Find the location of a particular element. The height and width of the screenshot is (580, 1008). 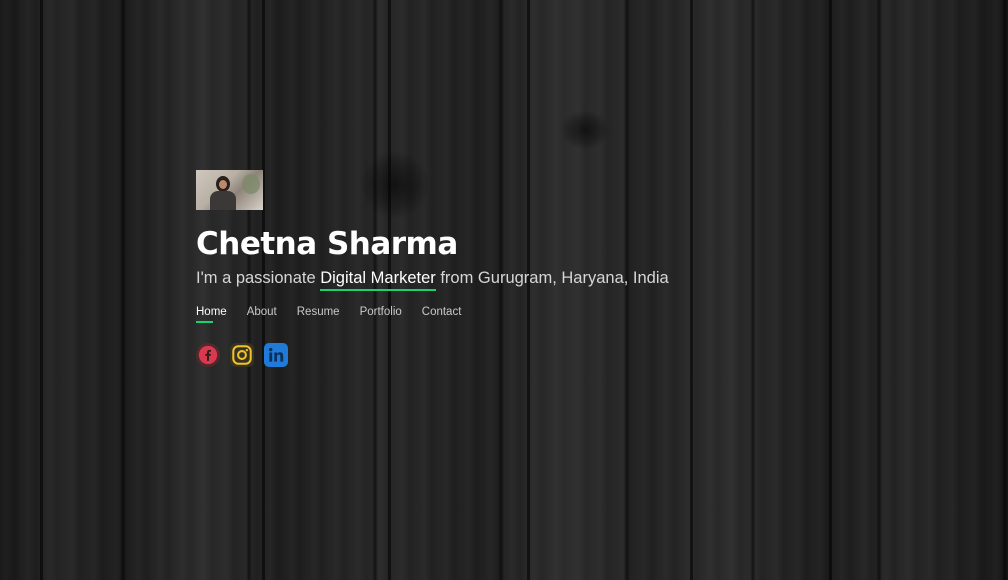

facebook-button is located at coordinates (208, 355).